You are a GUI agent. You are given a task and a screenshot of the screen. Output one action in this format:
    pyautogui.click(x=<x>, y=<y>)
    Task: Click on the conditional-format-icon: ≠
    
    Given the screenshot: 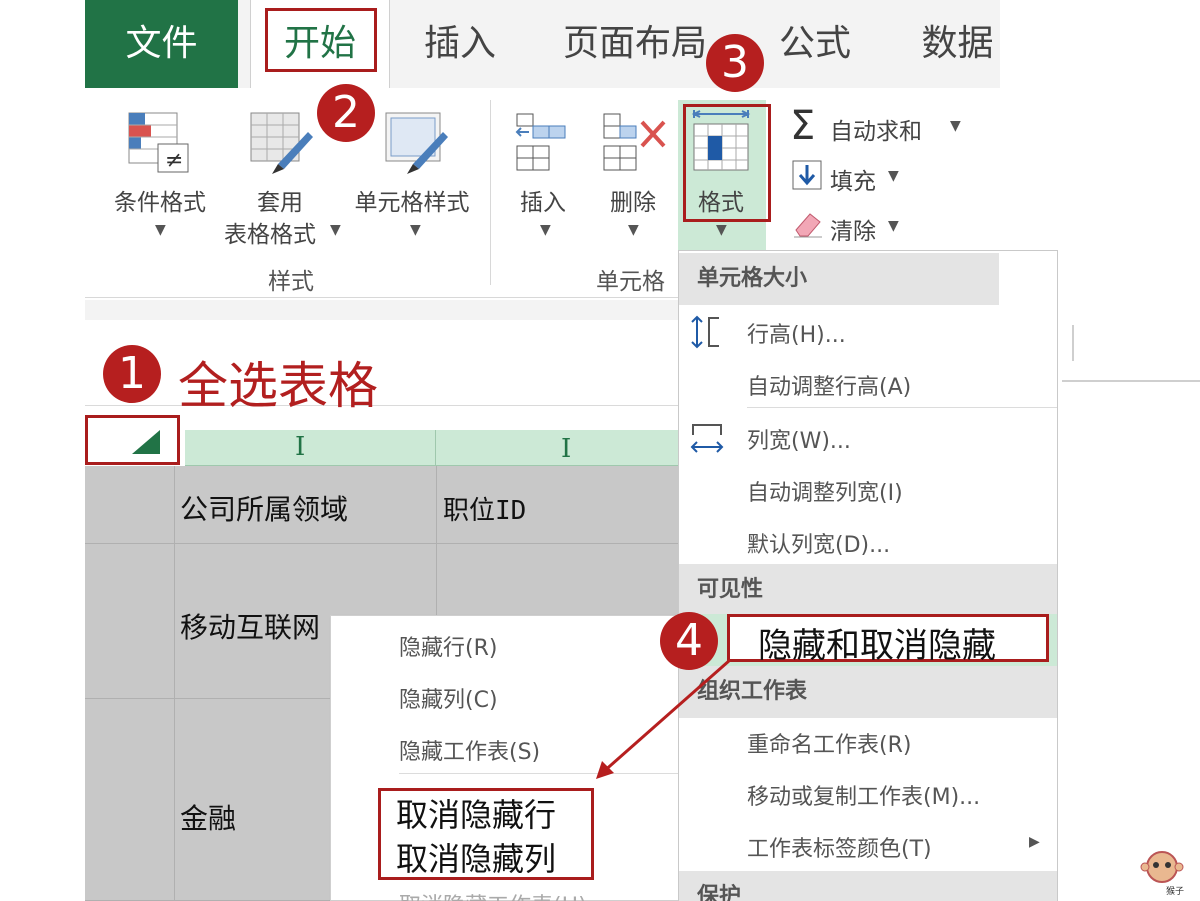 What is the action you would take?
    pyautogui.click(x=158, y=142)
    